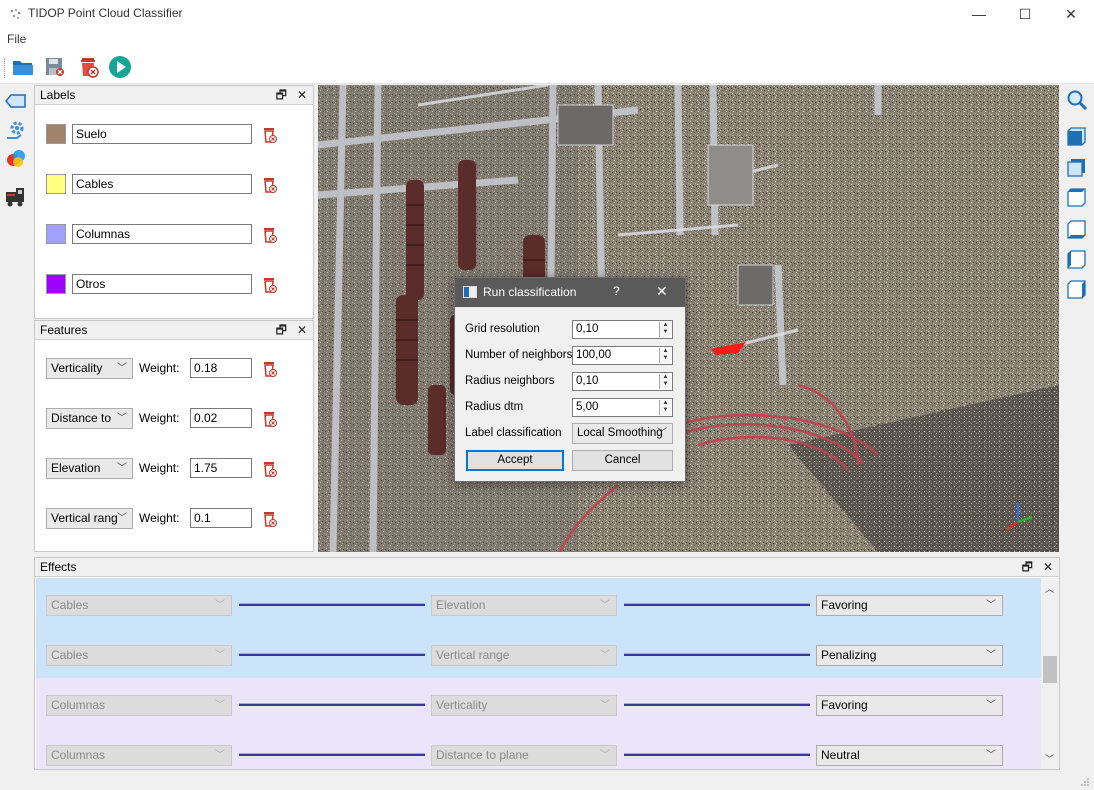  Describe the element at coordinates (1050, 669) in the screenshot. I see `scrollbar-thumb` at that location.